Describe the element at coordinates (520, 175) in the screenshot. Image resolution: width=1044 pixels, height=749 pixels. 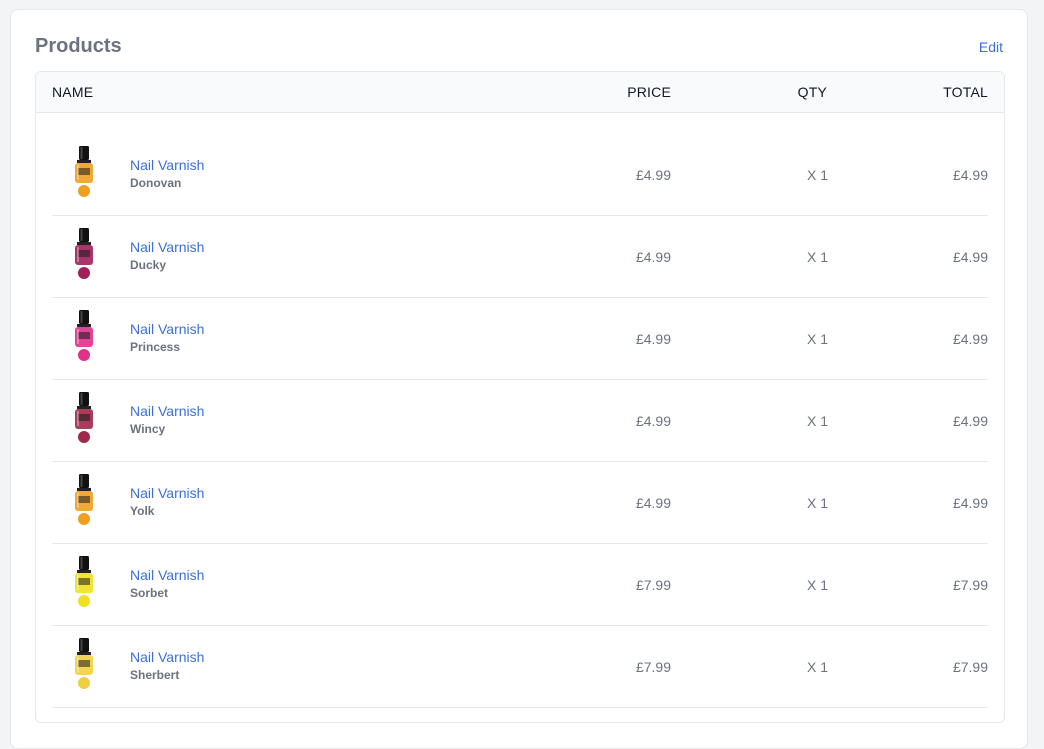
I see `table-row: Nail Varnish Donovan £4.99 X 1 £4.99` at that location.